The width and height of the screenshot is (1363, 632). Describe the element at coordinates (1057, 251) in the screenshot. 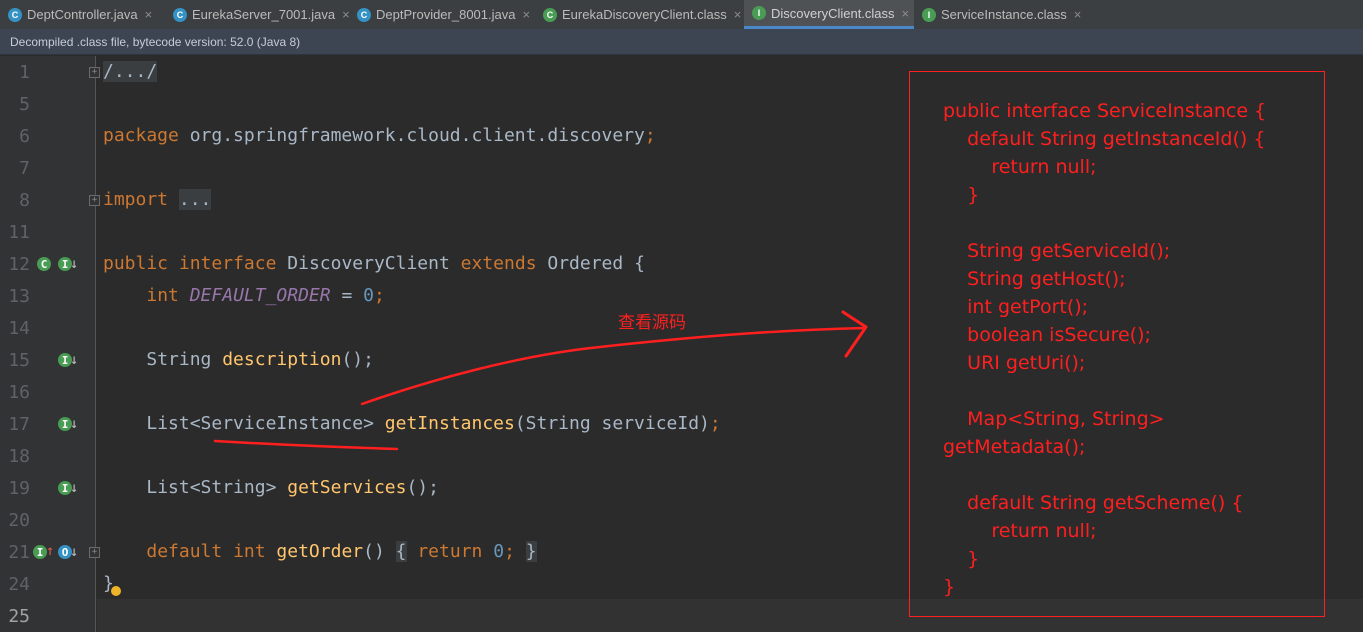

I see `source-box-line: String getServiceId();` at that location.